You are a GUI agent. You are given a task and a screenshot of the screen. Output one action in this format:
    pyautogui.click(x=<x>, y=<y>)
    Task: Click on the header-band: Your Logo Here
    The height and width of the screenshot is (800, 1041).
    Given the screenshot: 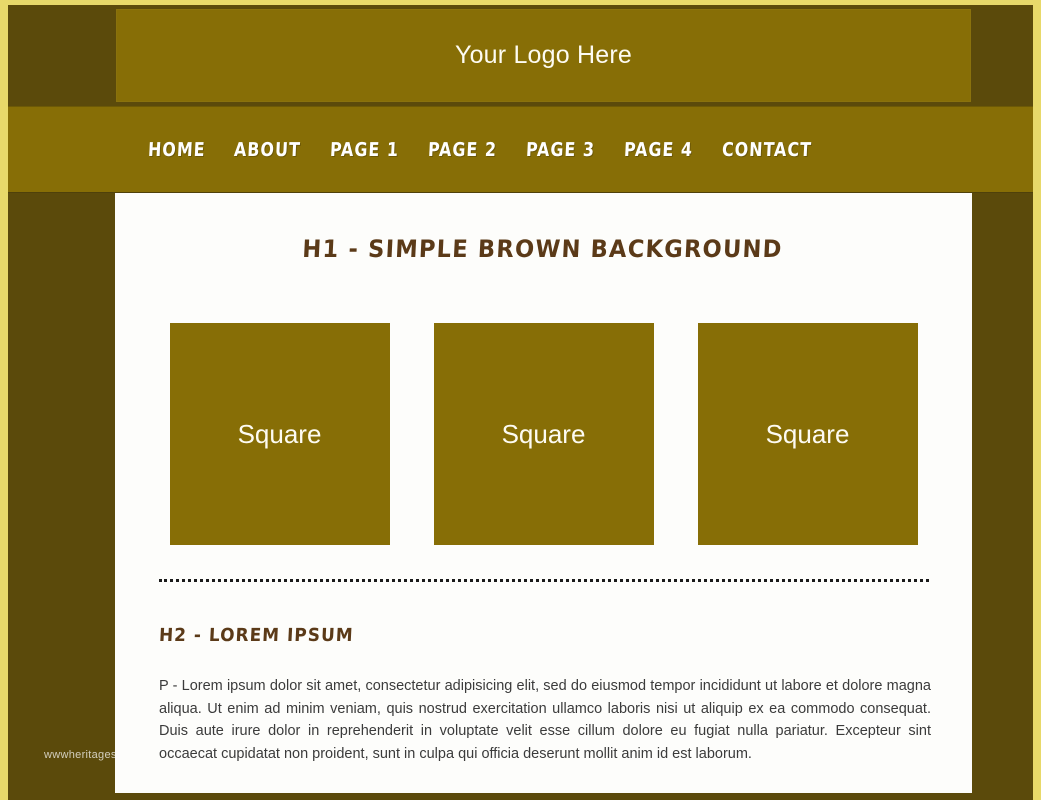 What is the action you would take?
    pyautogui.click(x=520, y=55)
    